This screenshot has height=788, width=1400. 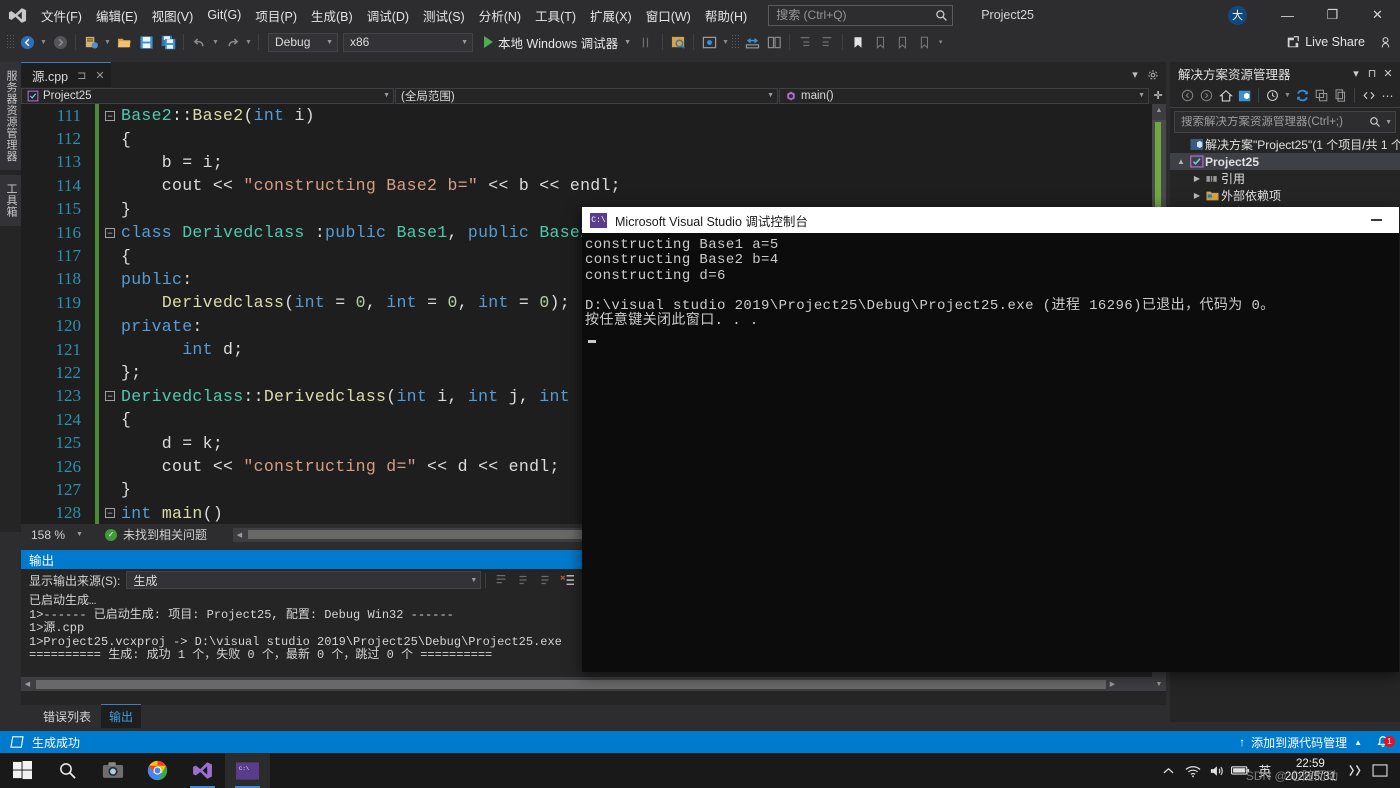 I want to click on split-view-handle-icon: ✛, so click(x=1158, y=95).